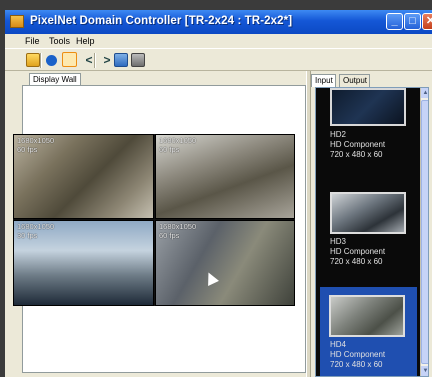 This screenshot has width=432, height=377. I want to click on source-name: HD2, so click(338, 134).